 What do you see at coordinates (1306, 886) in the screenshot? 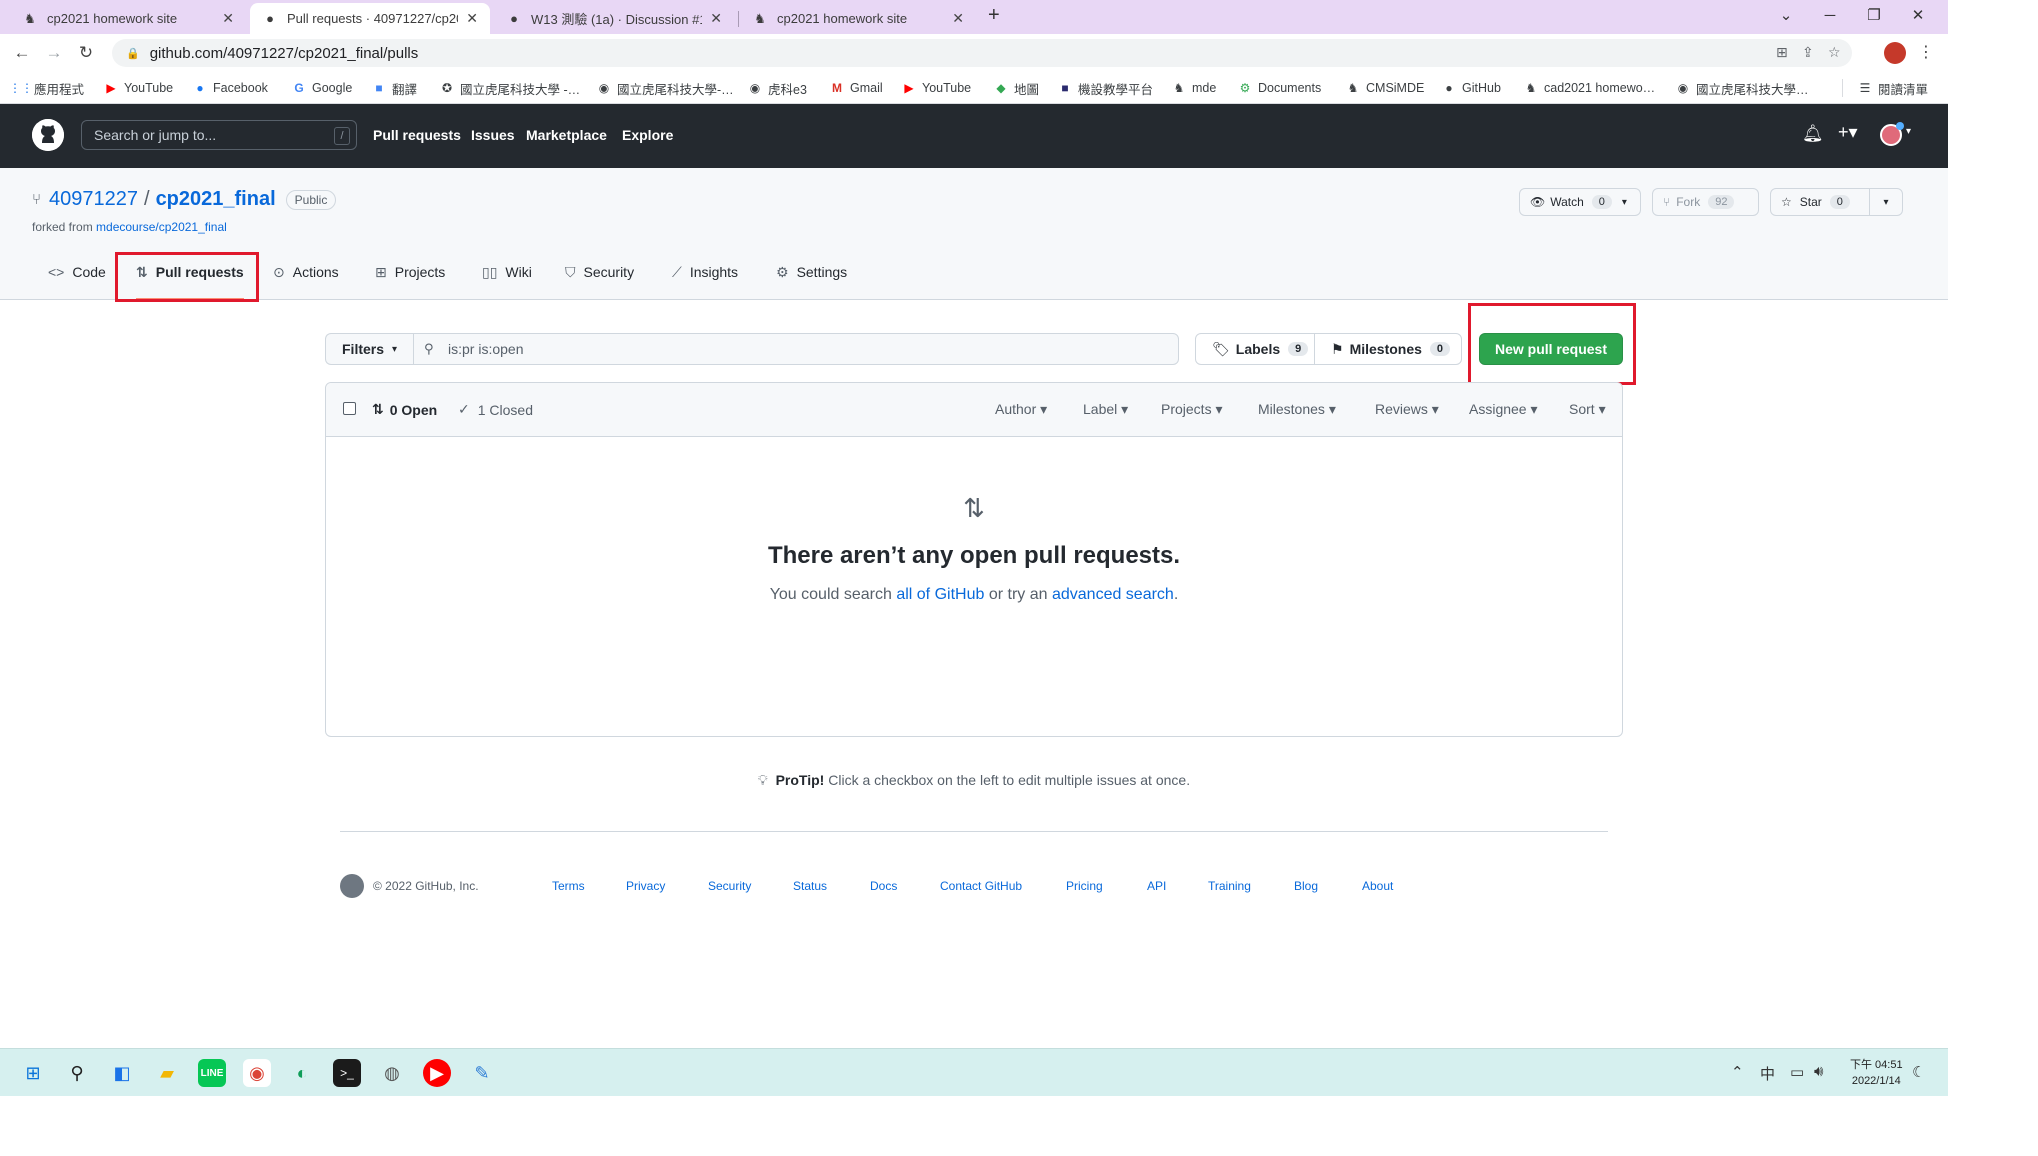
I see `footer-link-blog: Blog` at bounding box center [1306, 886].